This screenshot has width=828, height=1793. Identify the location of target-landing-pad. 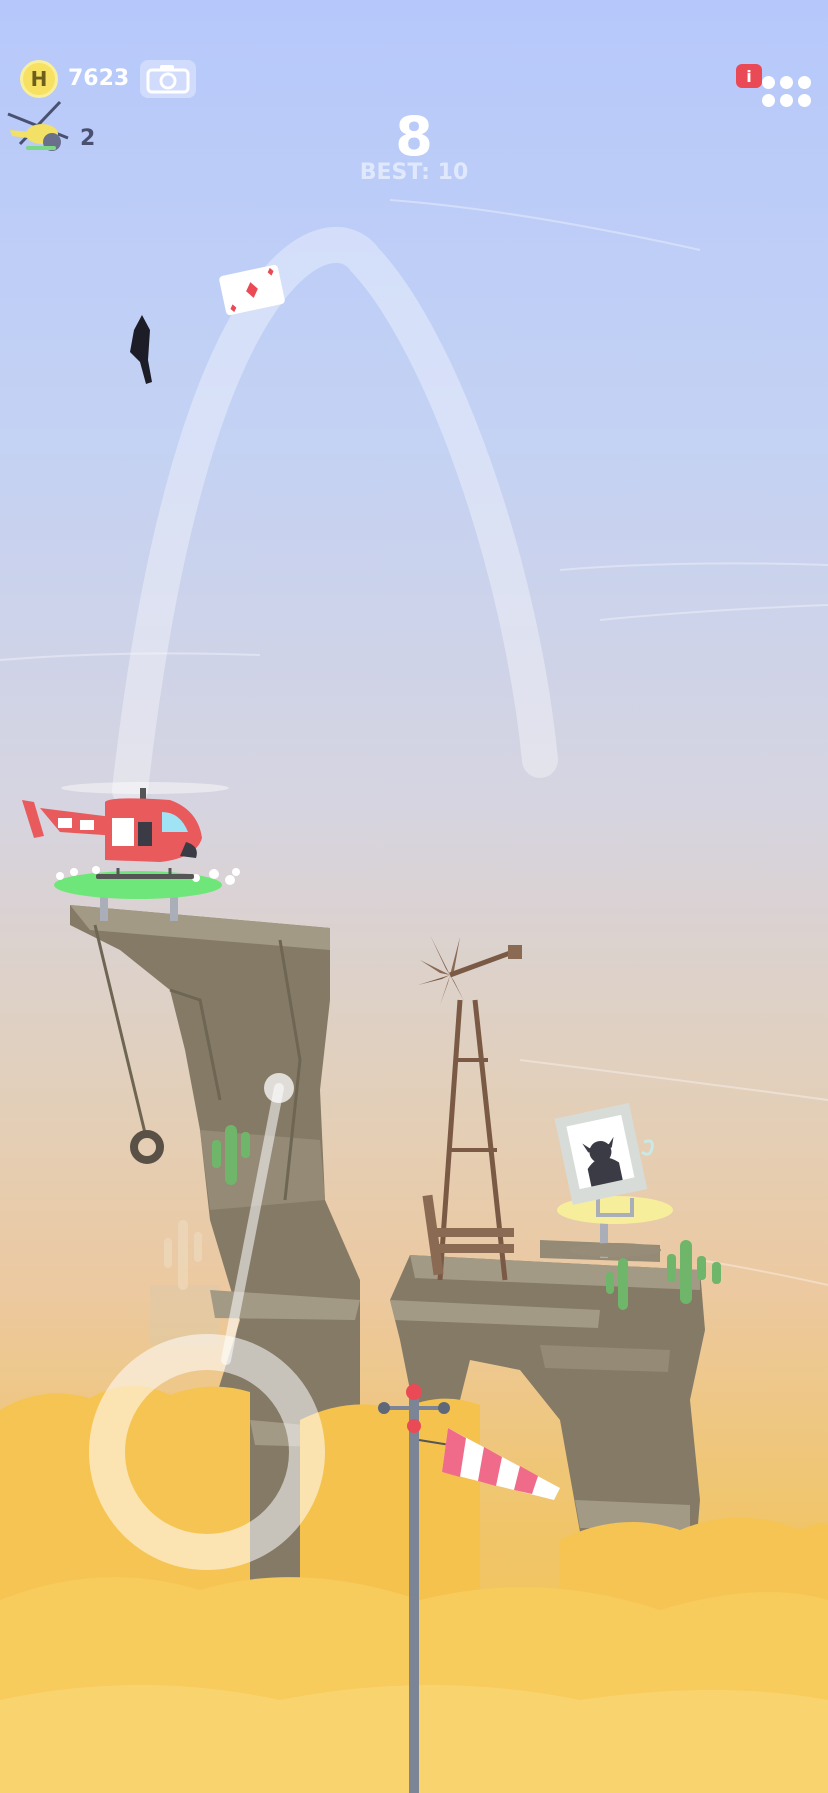
(615, 1227).